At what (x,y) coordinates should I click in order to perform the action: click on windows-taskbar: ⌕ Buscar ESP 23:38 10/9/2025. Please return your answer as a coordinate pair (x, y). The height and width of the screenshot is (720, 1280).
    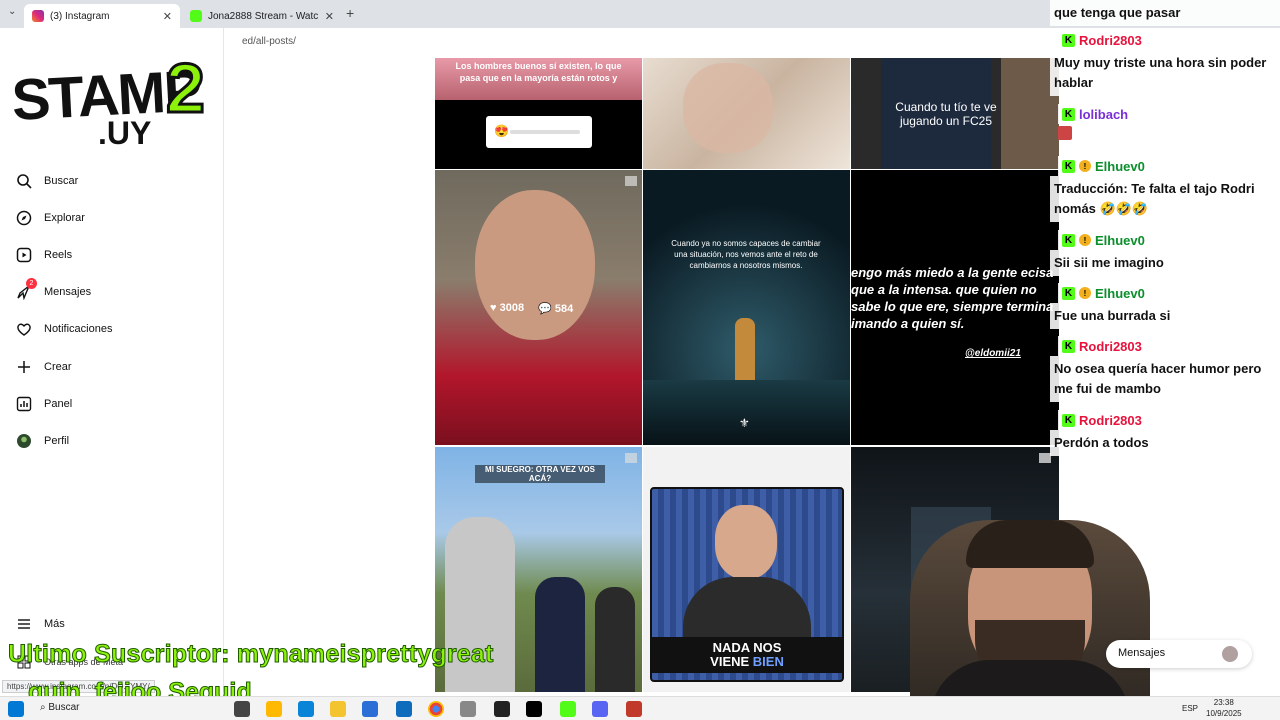
    Looking at the image, I should click on (640, 708).